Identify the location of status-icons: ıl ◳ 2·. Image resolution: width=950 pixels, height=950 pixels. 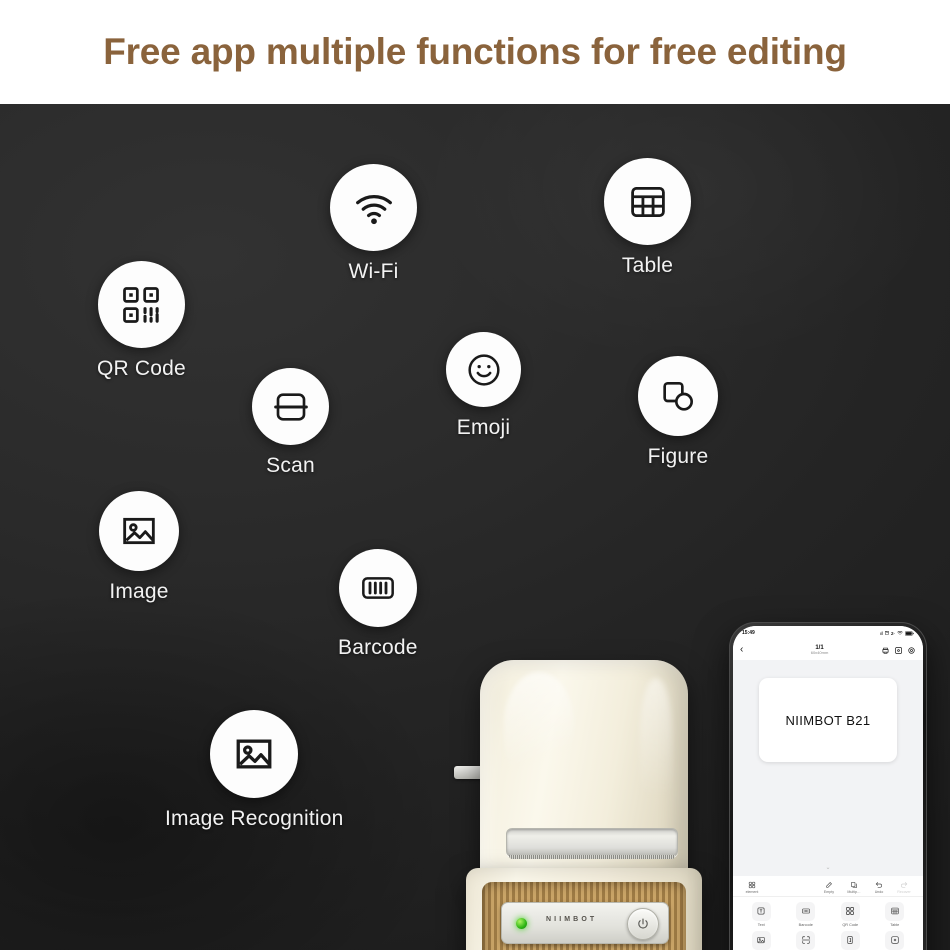
(897, 633).